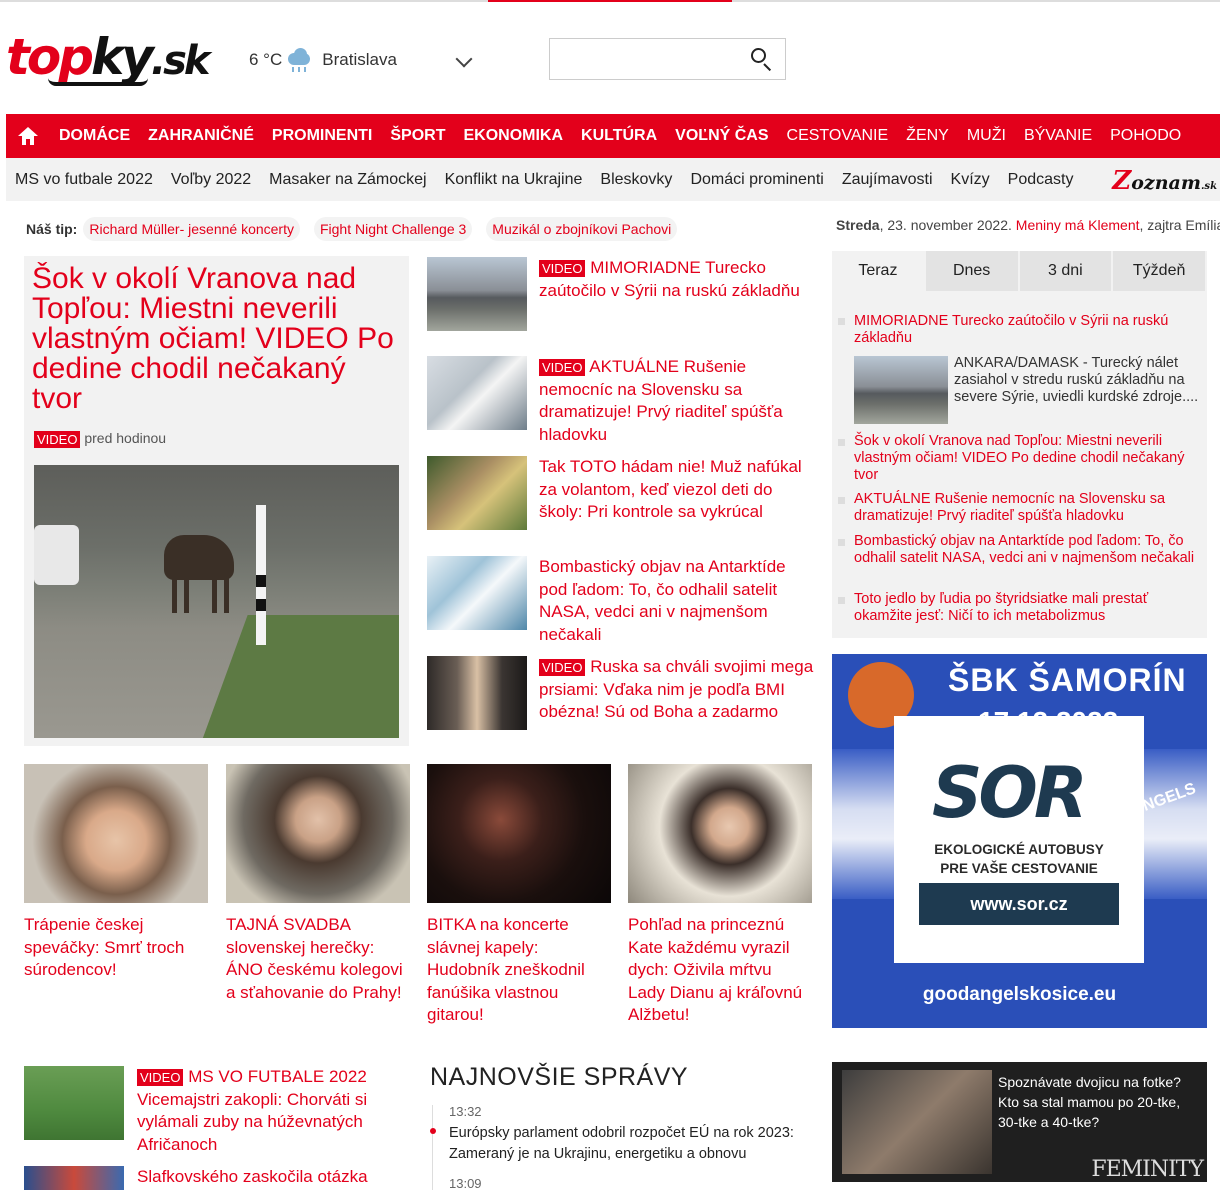  What do you see at coordinates (464, 59) in the screenshot?
I see `chevron-down-icon` at bounding box center [464, 59].